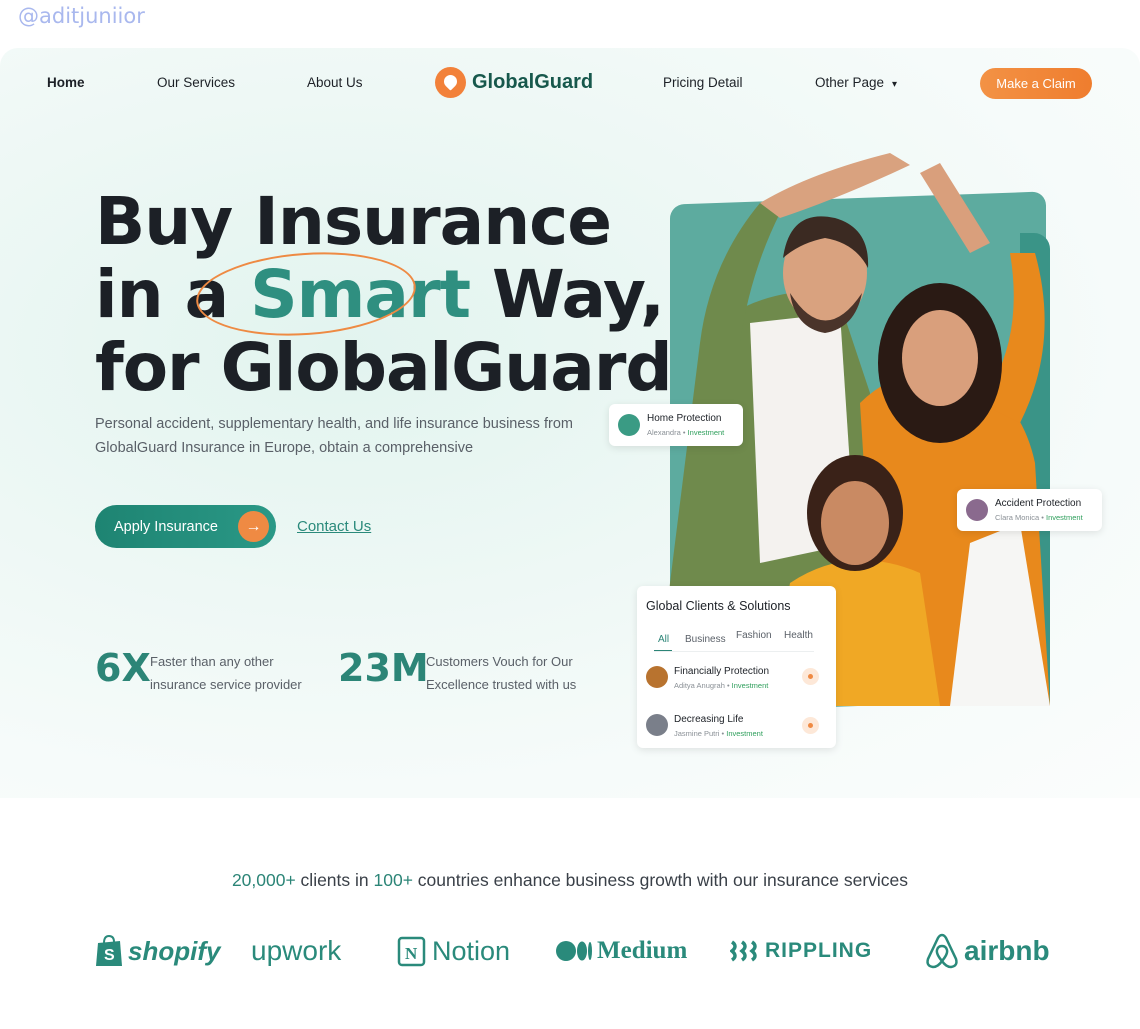  What do you see at coordinates (676, 425) in the screenshot?
I see `home-protection-card: Home Protection Alexandra • Investment` at bounding box center [676, 425].